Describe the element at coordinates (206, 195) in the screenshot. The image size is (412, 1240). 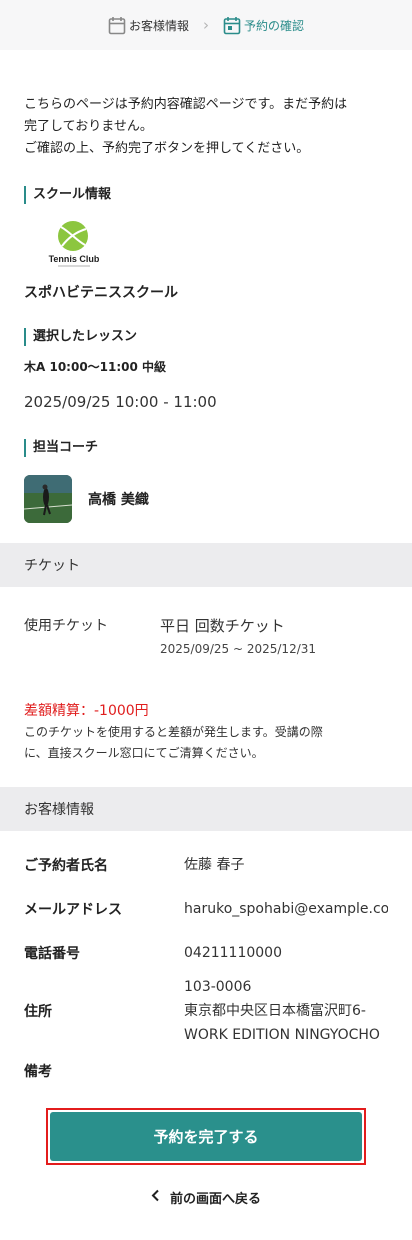
I see `school-heading: スクール情報` at that location.